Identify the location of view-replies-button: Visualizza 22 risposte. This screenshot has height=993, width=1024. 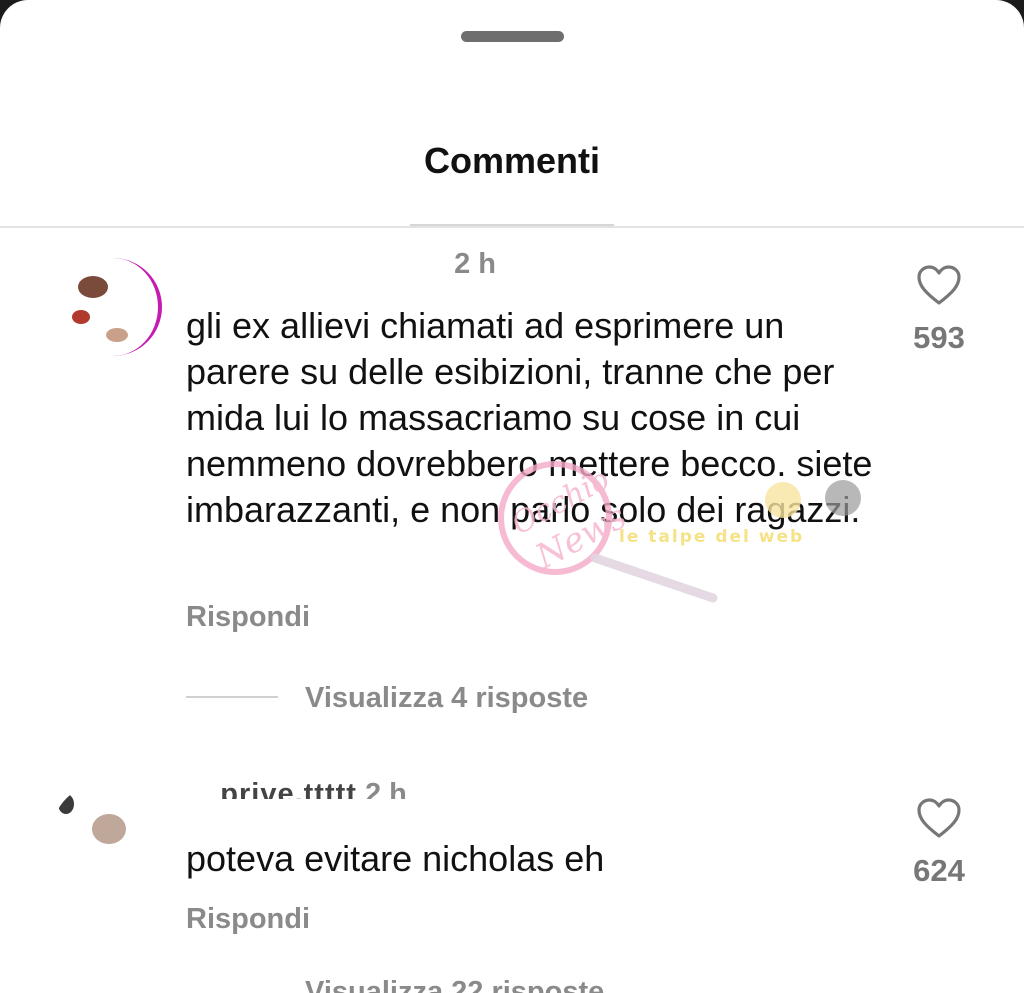
(454, 984).